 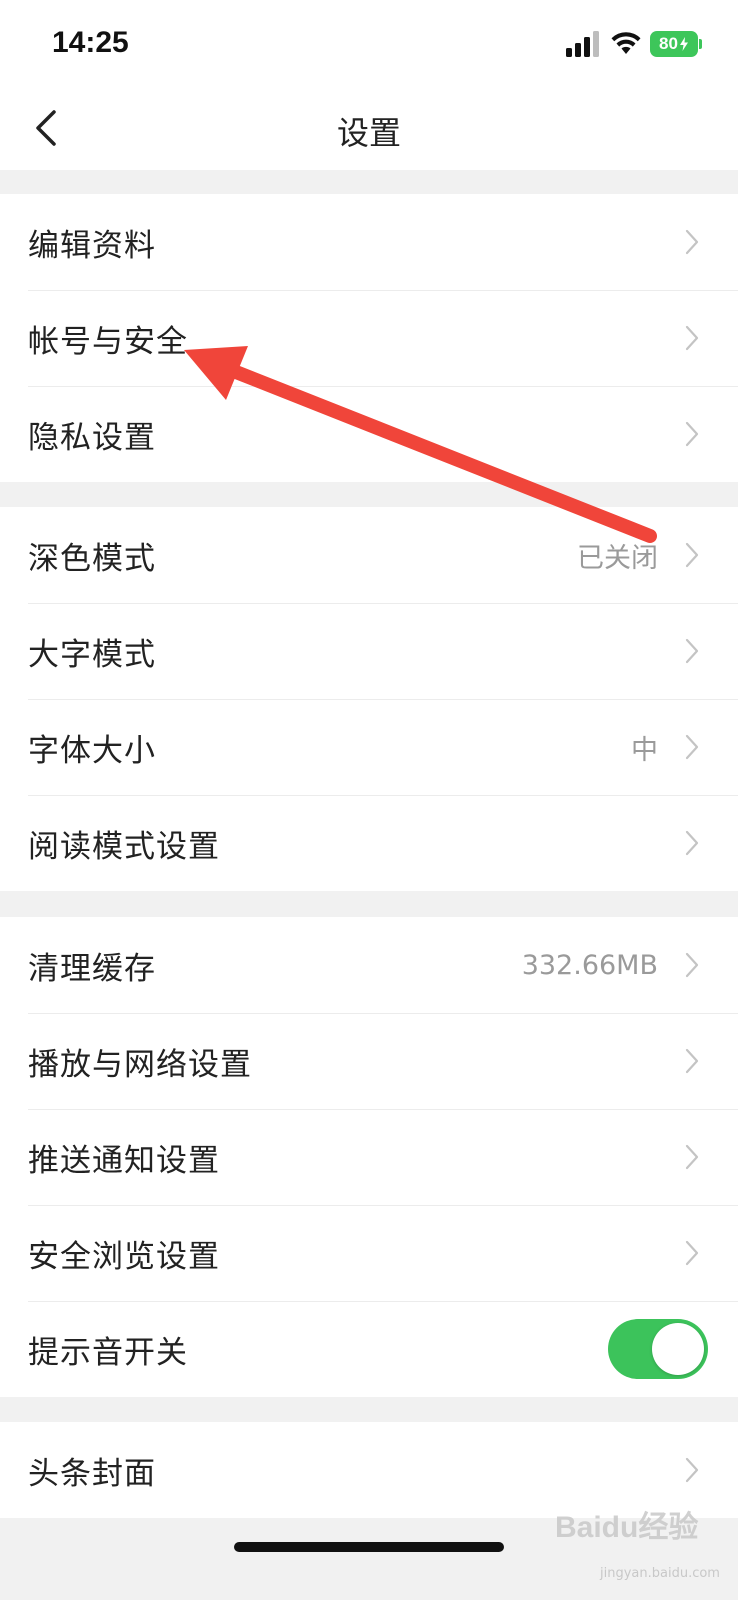 What do you see at coordinates (369, 843) in the screenshot?
I see `settings-row-reading-mode: 阅读模式设置` at bounding box center [369, 843].